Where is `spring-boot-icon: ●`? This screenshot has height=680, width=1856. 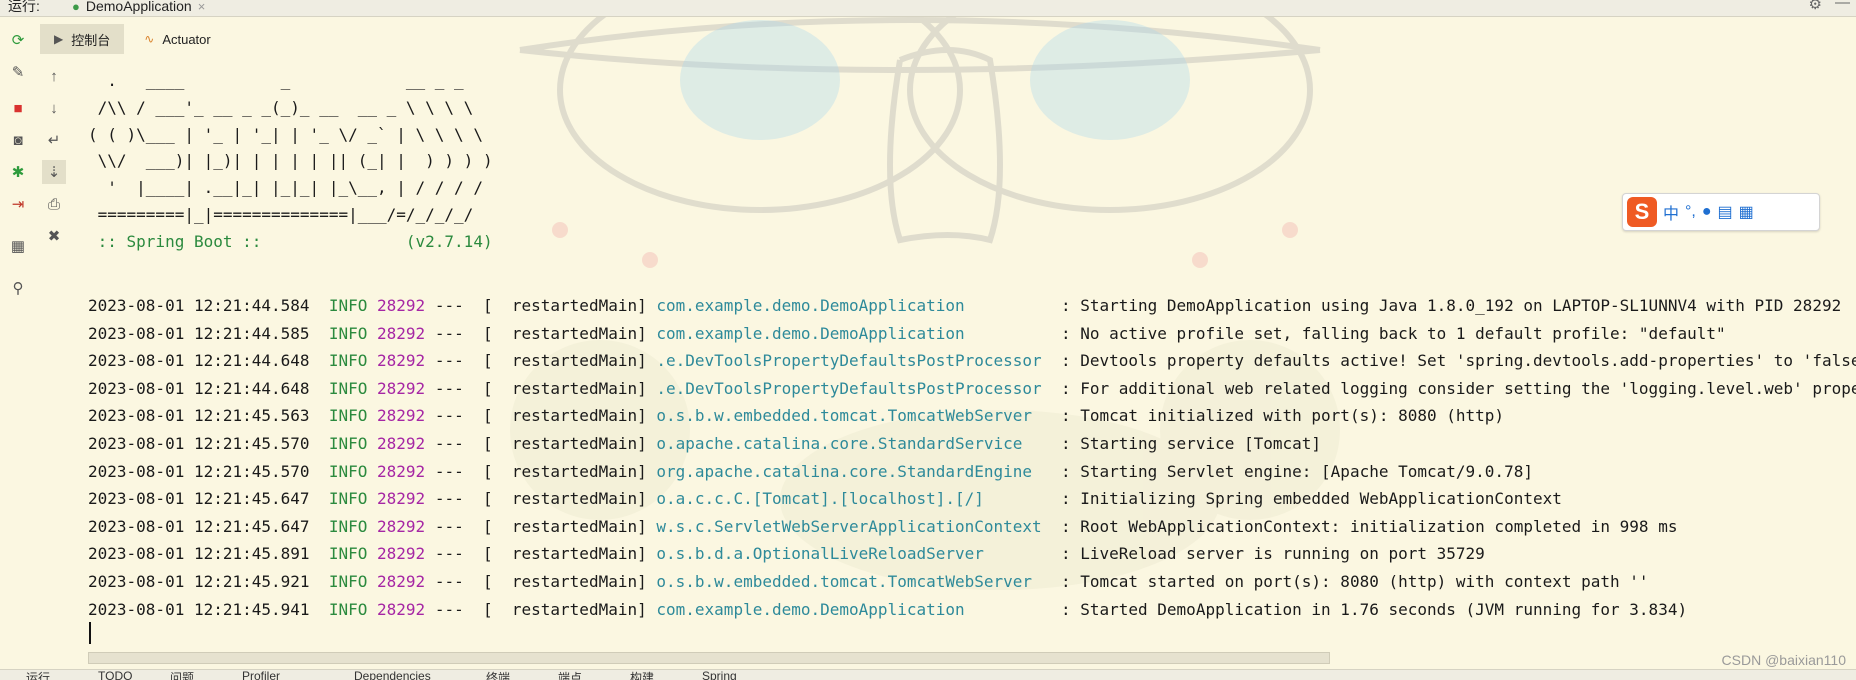
spring-boot-icon: ● is located at coordinates (76, 7).